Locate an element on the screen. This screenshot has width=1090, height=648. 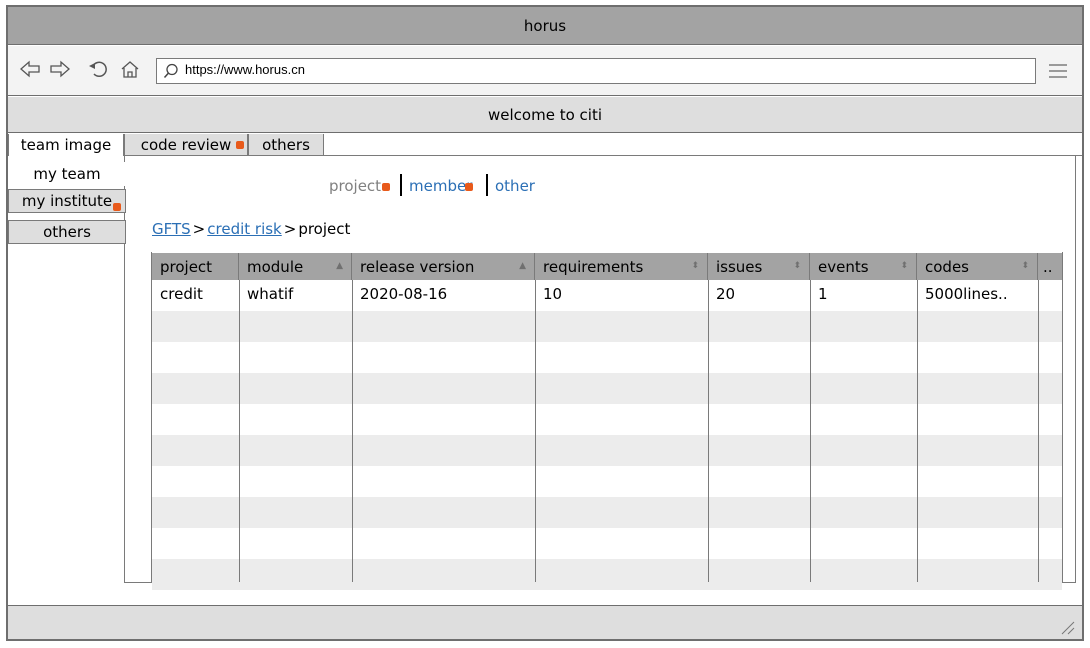
tab-label: code review is located at coordinates (186, 144).